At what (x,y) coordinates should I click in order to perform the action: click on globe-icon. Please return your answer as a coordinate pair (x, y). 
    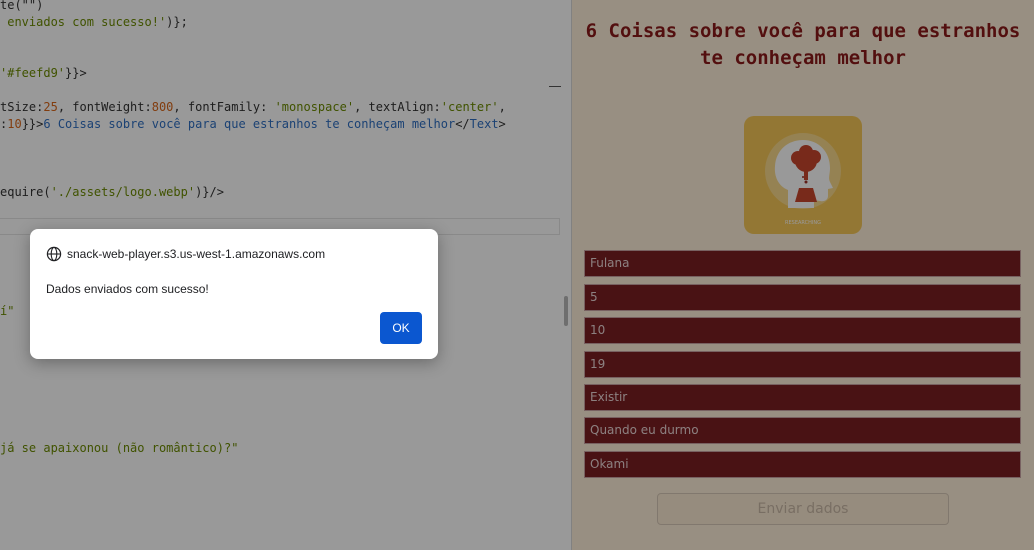
    Looking at the image, I should click on (54, 254).